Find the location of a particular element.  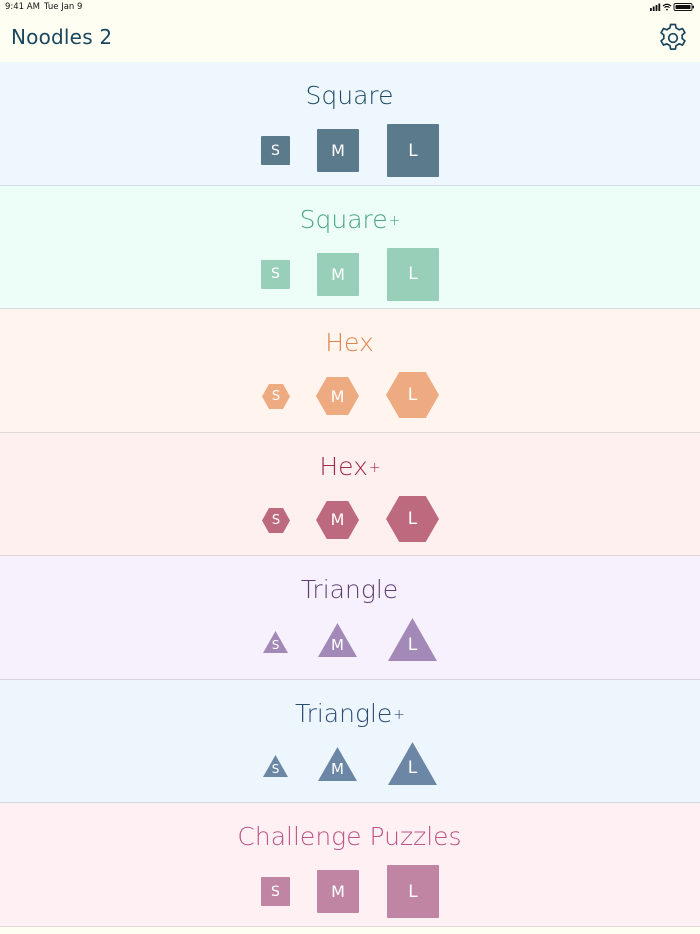

section-title-text: Challenge Puzzles is located at coordinates (349, 836).